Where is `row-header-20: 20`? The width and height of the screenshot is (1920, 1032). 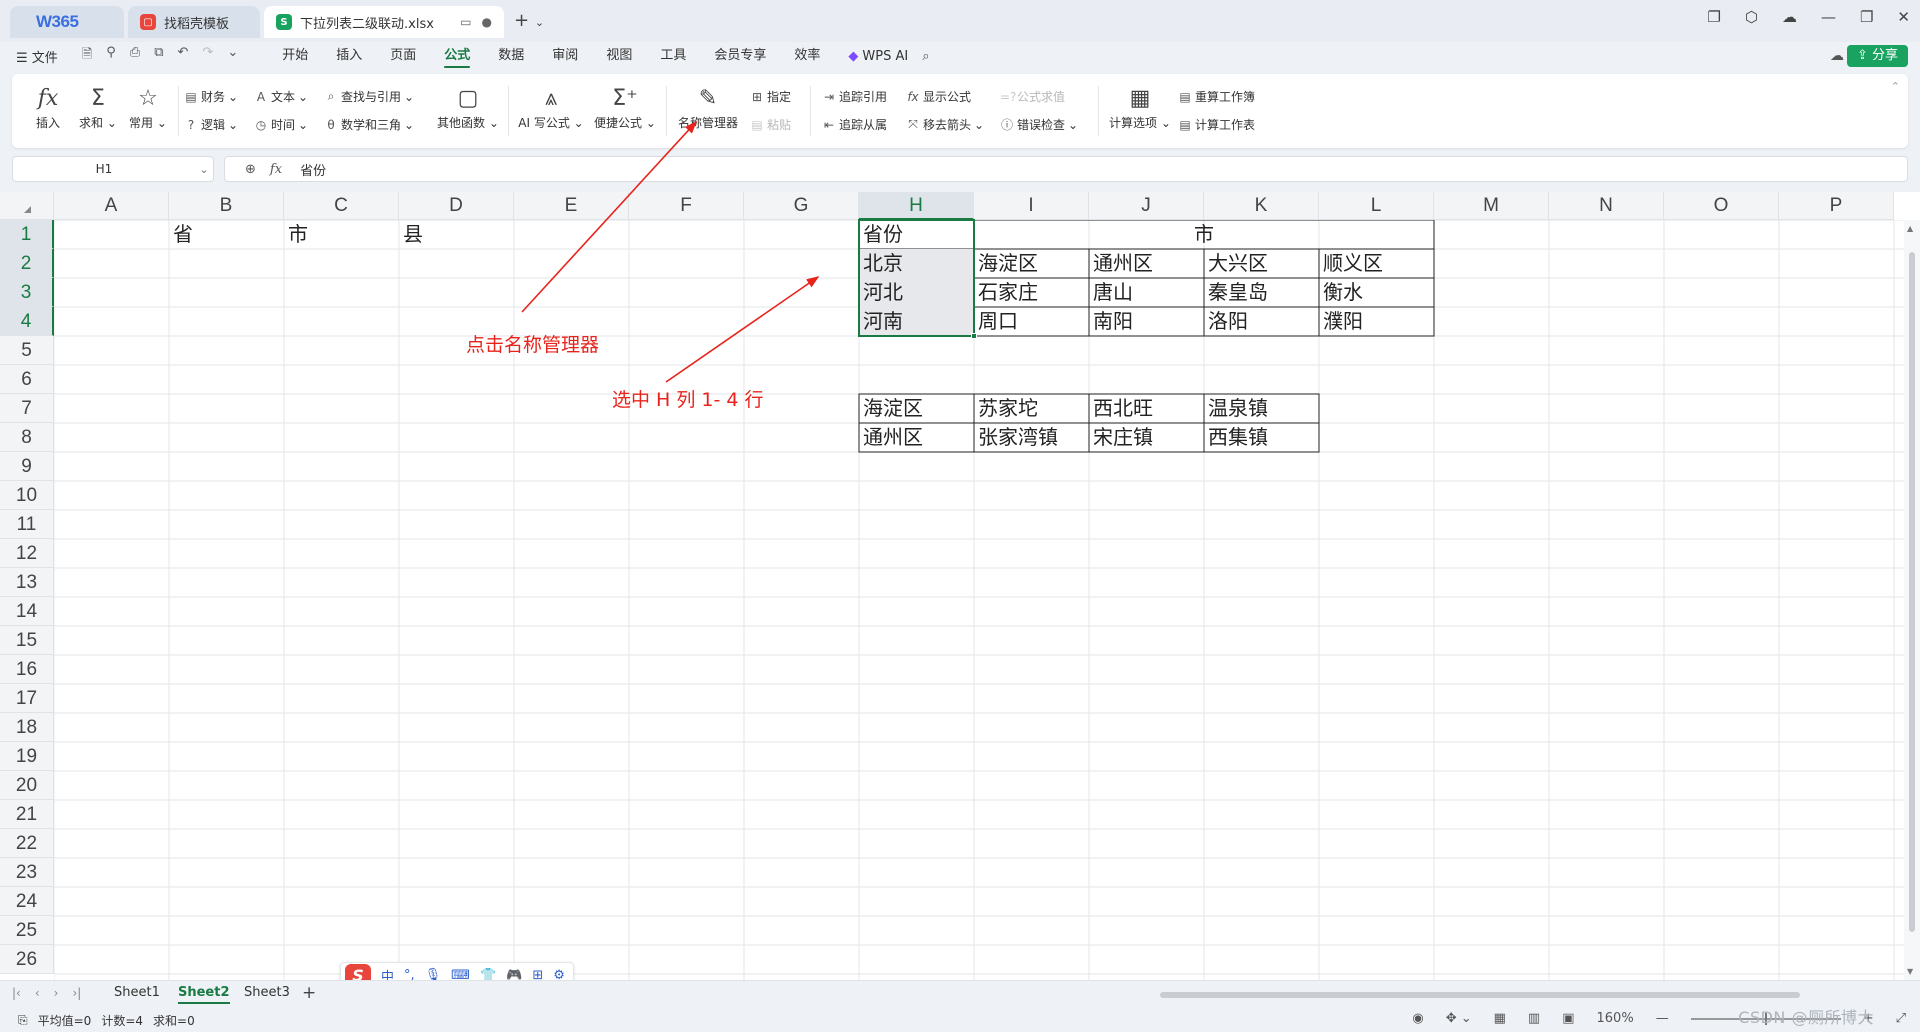 row-header-20: 20 is located at coordinates (27, 785).